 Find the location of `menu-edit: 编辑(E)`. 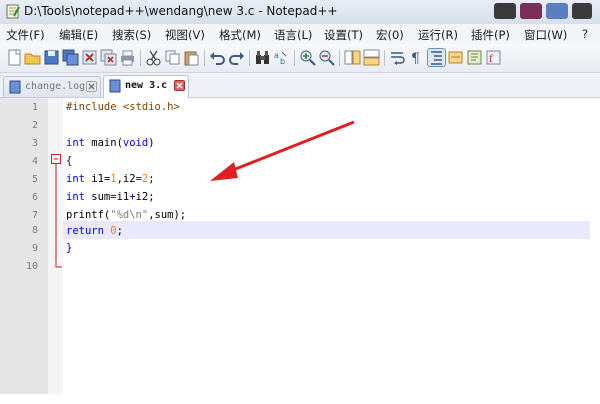

menu-edit: 编辑(E) is located at coordinates (78, 35).